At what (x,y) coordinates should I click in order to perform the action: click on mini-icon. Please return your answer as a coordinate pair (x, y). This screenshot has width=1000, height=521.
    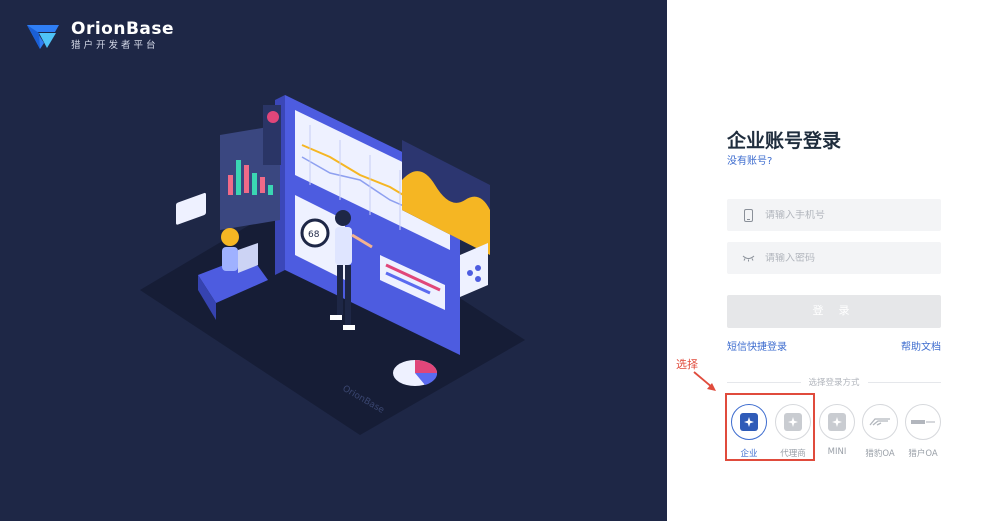
    Looking at the image, I should click on (837, 422).